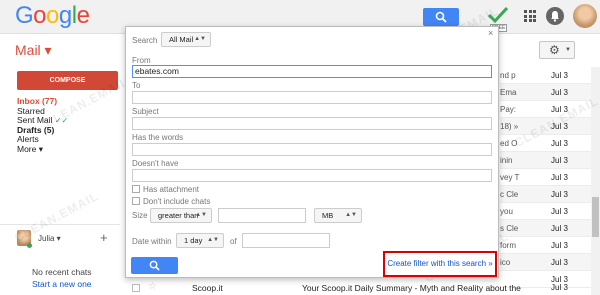 Image resolution: width=600 pixels, height=295 pixels. I want to click on google-logo: Google, so click(52, 16).